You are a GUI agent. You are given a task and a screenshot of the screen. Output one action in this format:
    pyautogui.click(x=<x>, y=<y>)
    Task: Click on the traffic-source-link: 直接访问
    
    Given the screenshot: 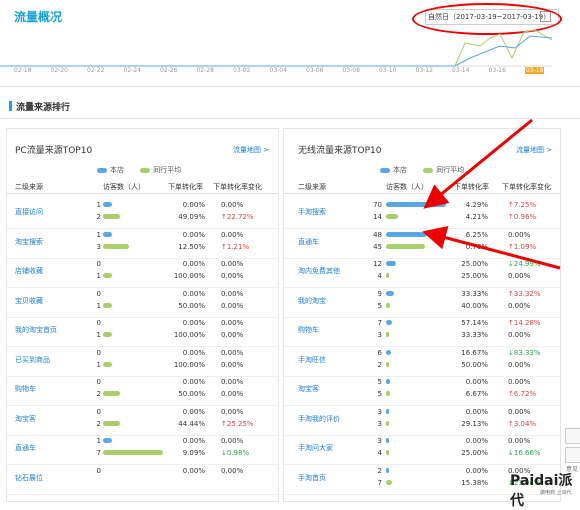 What is the action you would take?
    pyautogui.click(x=29, y=212)
    